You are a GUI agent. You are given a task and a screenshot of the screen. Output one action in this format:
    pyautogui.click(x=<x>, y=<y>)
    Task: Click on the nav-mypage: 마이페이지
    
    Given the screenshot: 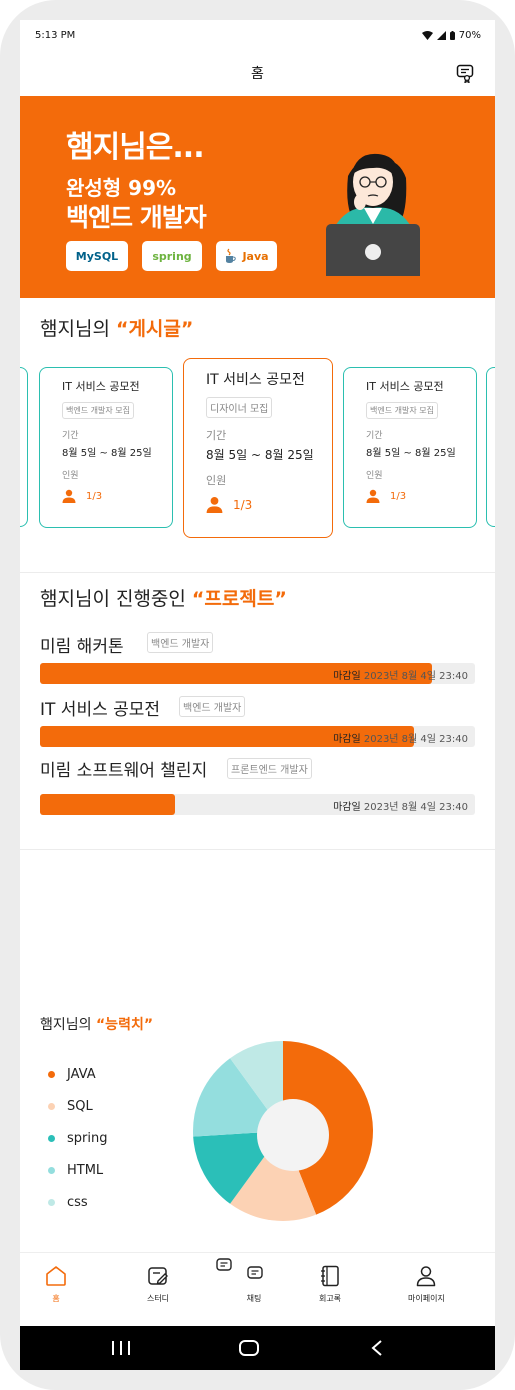 What is the action you would take?
    pyautogui.click(x=426, y=1283)
    